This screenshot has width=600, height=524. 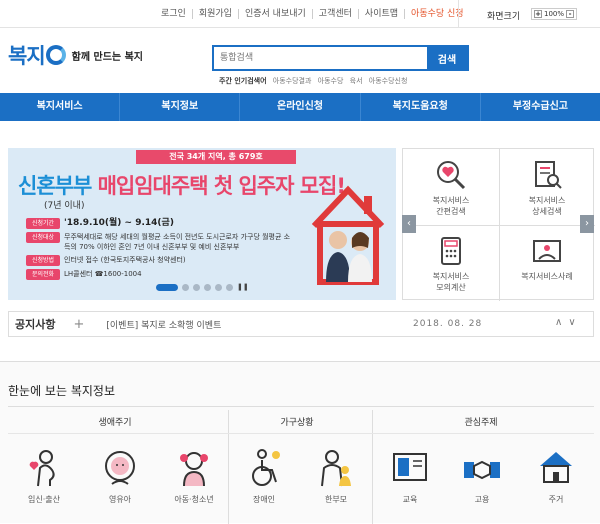 What do you see at coordinates (194, 475) in the screenshot?
I see `info-item-child-youth: 아동·청소년` at bounding box center [194, 475].